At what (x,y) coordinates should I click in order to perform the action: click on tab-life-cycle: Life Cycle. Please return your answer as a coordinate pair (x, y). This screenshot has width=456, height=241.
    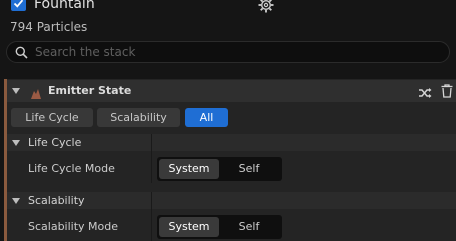
    Looking at the image, I should click on (52, 117).